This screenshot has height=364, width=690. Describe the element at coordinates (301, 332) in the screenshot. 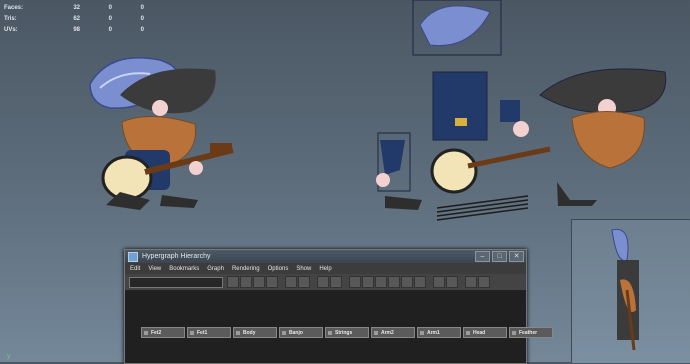

I see `node-banjo: Banjo` at that location.